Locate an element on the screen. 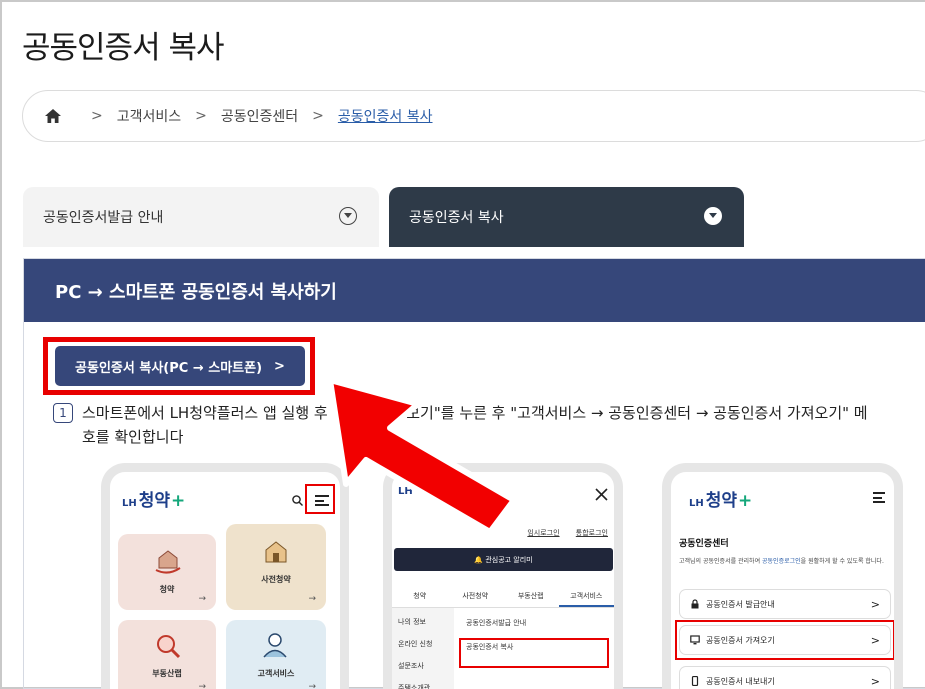 The width and height of the screenshot is (925, 689). desc-link: 공동인증로그인 is located at coordinates (781, 561).